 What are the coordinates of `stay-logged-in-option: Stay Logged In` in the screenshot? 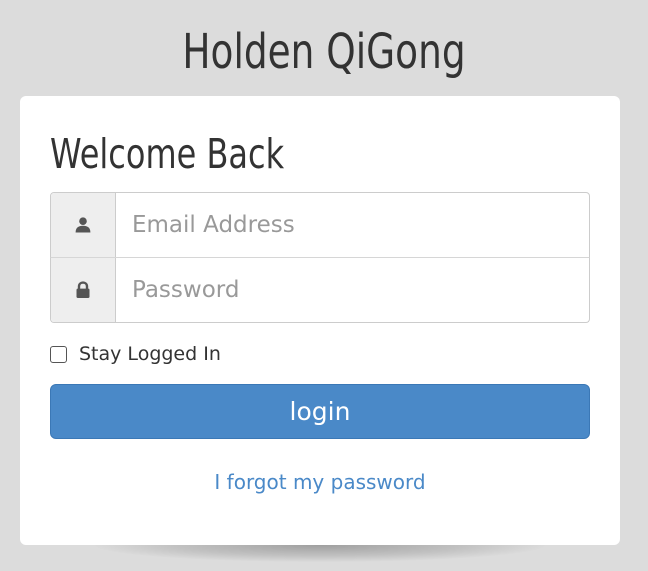 It's located at (135, 354).